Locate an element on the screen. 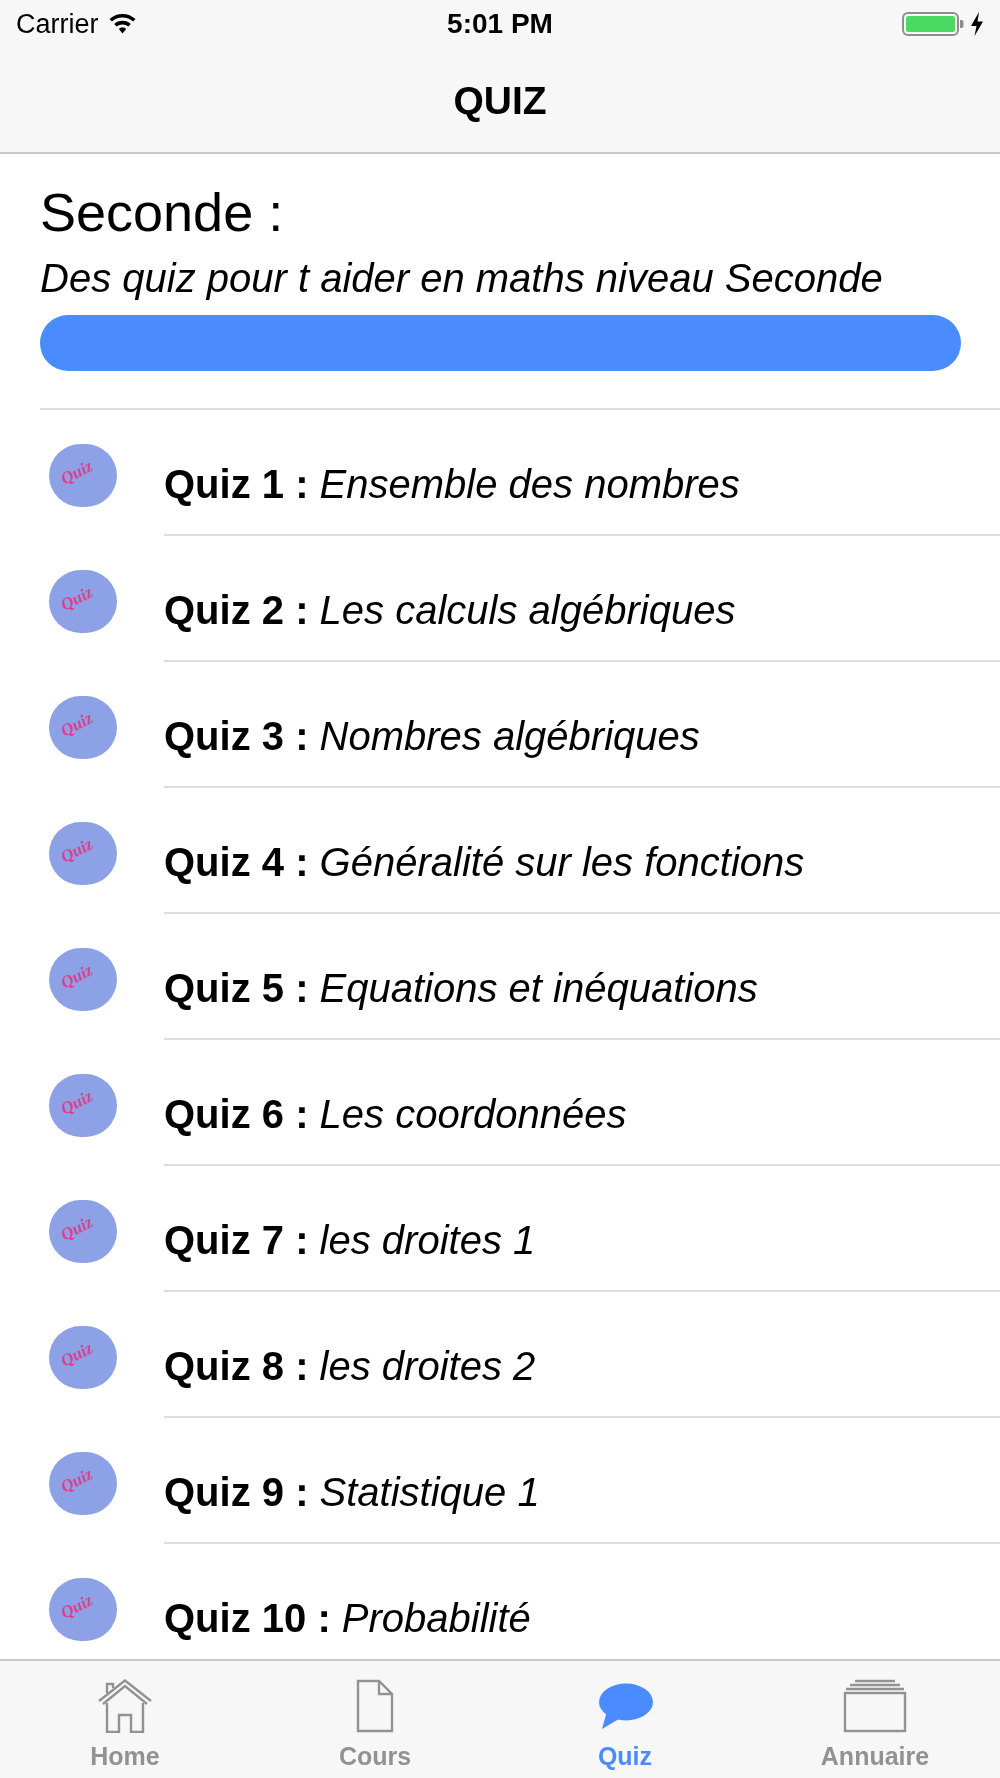 This screenshot has width=1000, height=1778. home-icon is located at coordinates (125, 1706).